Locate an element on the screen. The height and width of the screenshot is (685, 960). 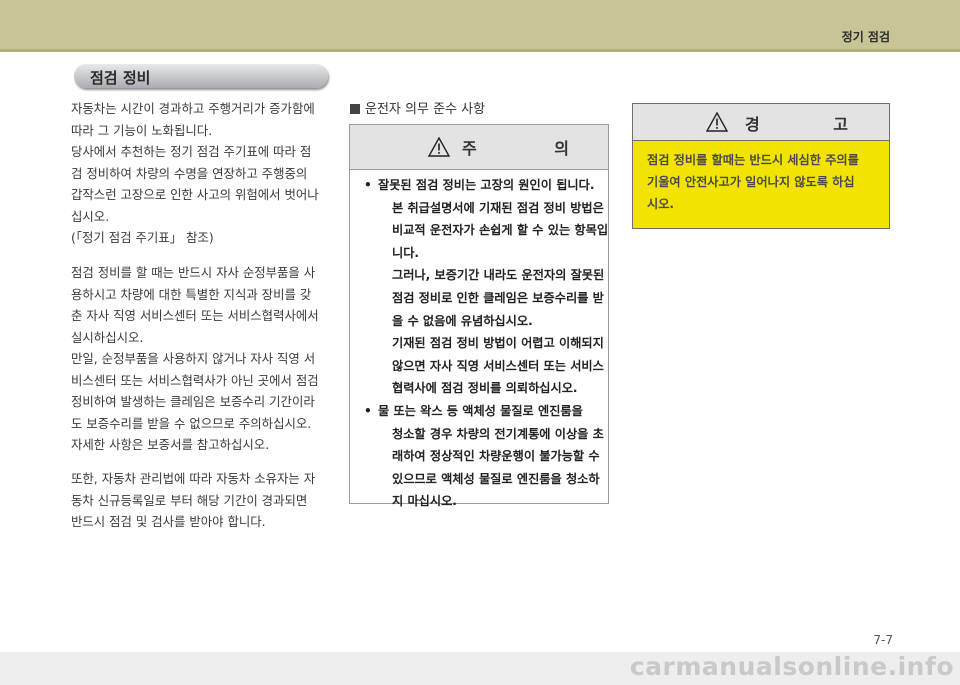
caution-label: 주 의 is located at coordinates (534, 148).